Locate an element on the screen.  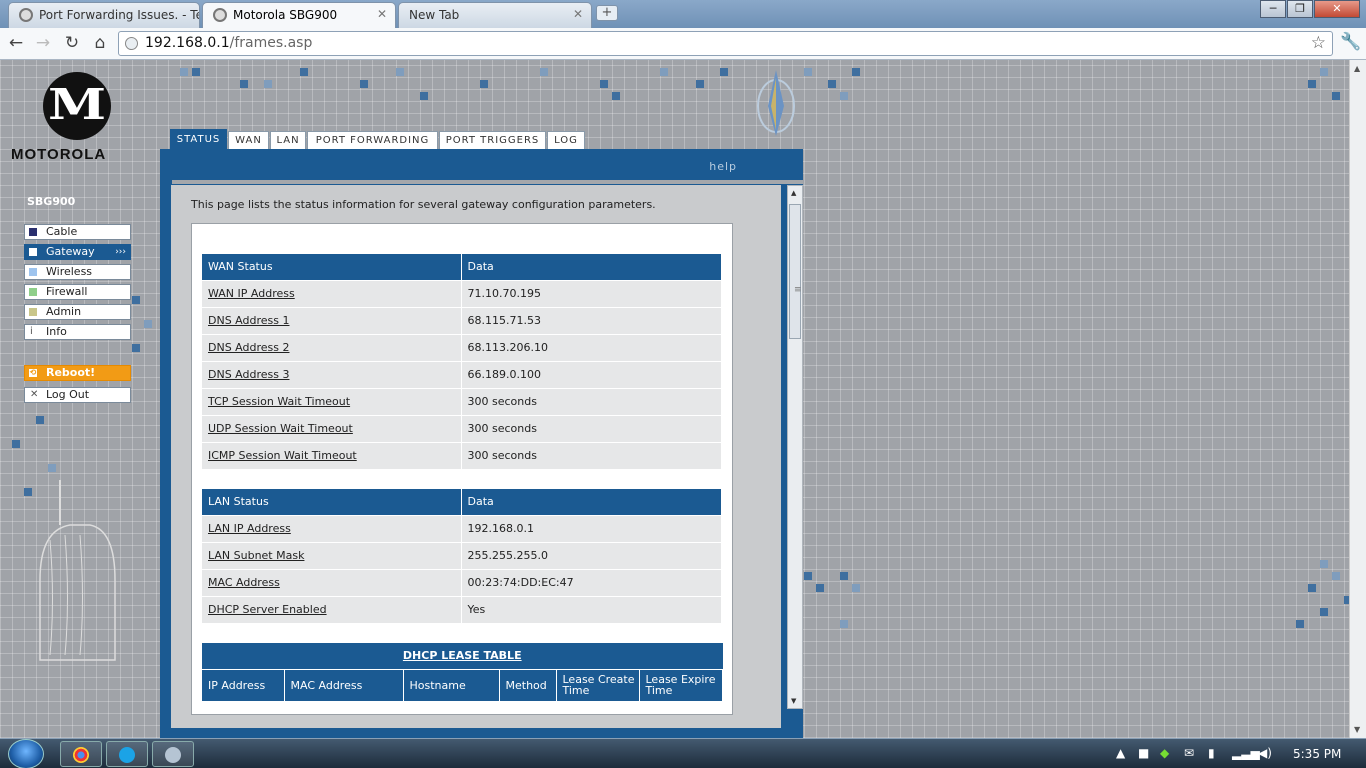
tab-port-triggers: PORT TRIGGERS is located at coordinates (492, 140).